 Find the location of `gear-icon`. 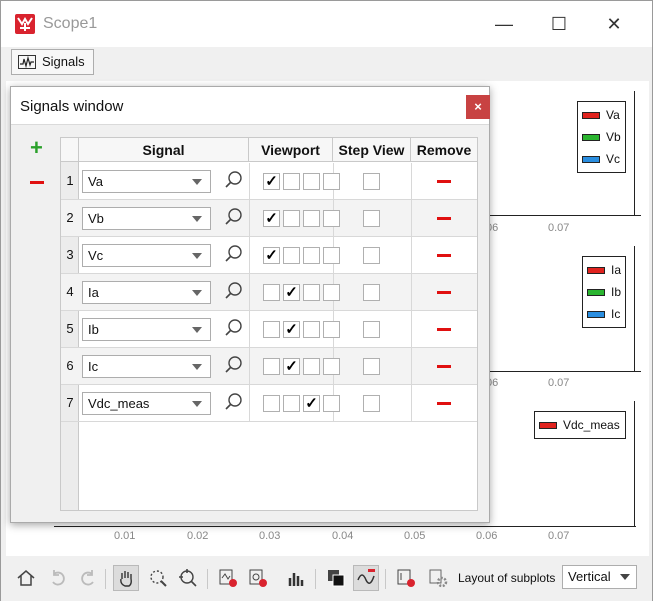

gear-icon is located at coordinates (438, 578).